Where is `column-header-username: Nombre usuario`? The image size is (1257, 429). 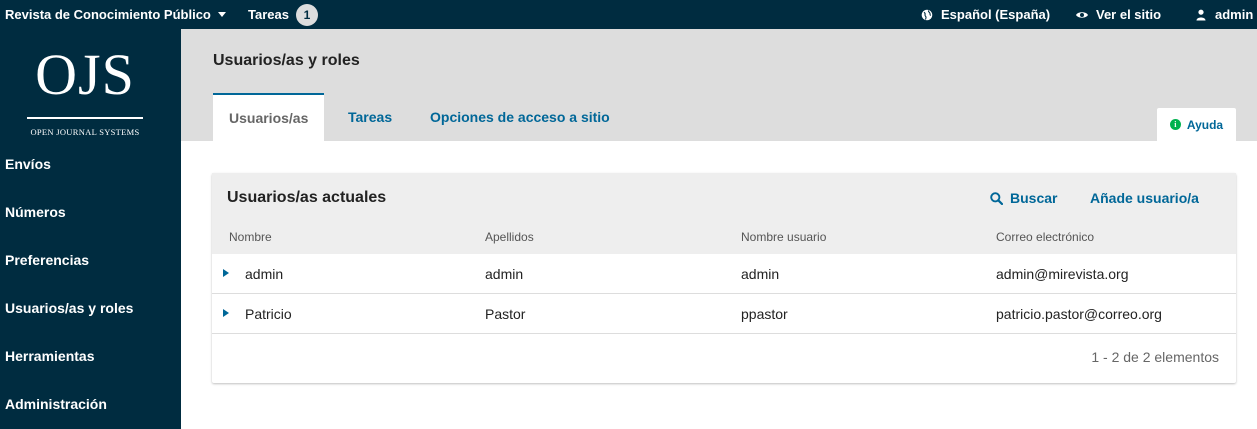
column-header-username: Nombre usuario is located at coordinates (783, 237).